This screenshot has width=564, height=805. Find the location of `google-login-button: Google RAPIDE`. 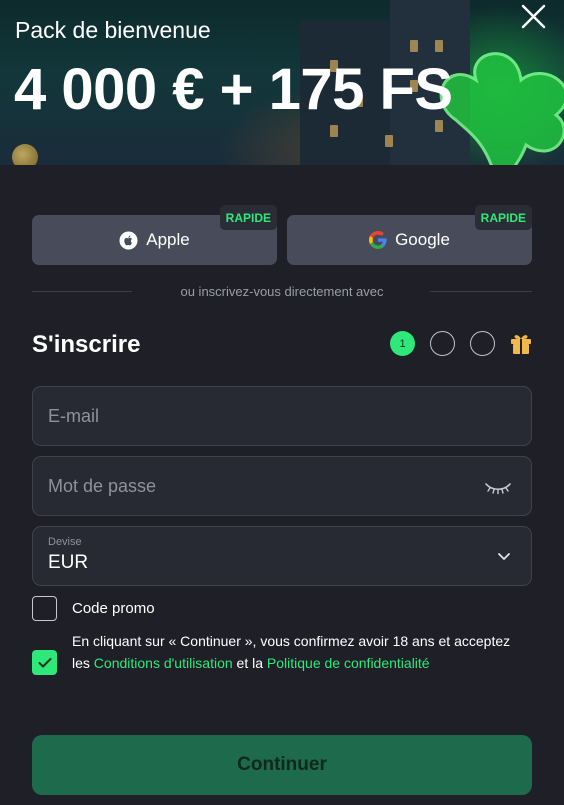

google-login-button: Google RAPIDE is located at coordinates (409, 235).